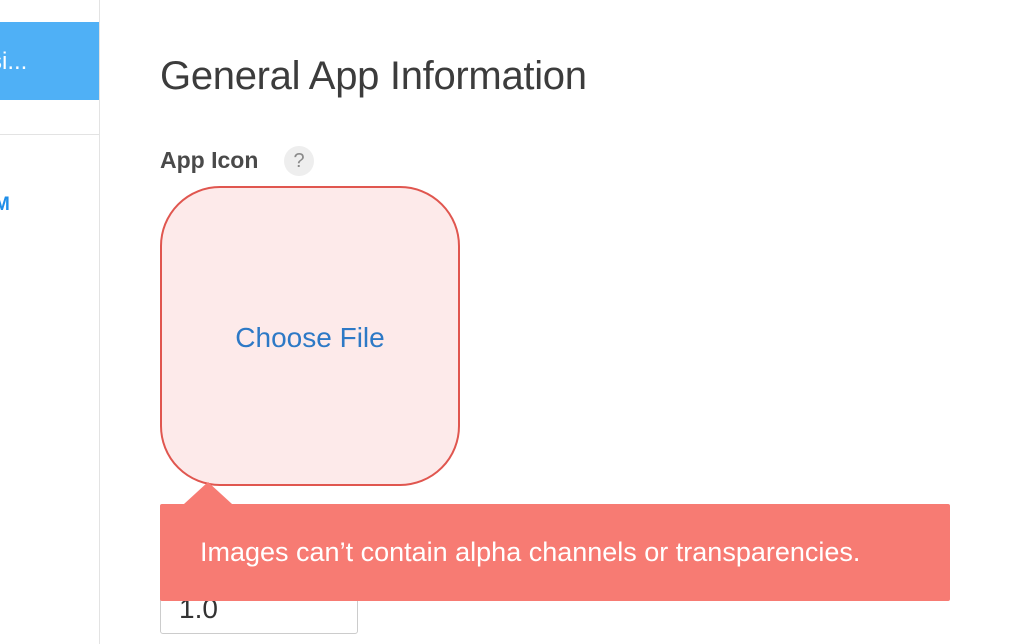 Image resolution: width=1010 pixels, height=644 pixels. Describe the element at coordinates (49, 11) in the screenshot. I see `sidebar-top` at that location.